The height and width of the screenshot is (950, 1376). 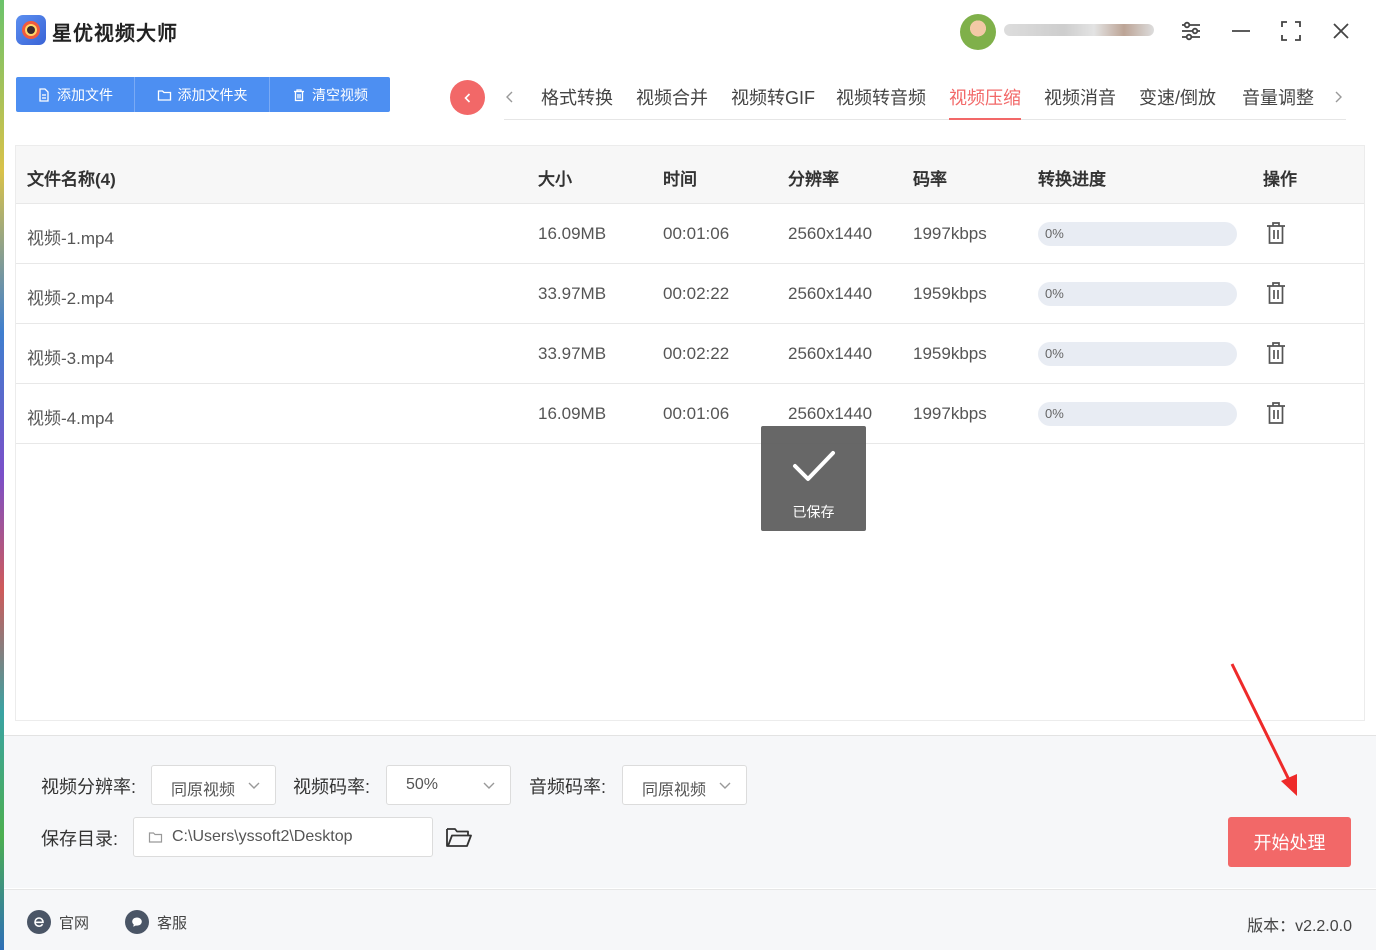 I want to click on tab-video-to-audio: 视频转音频, so click(x=881, y=102).